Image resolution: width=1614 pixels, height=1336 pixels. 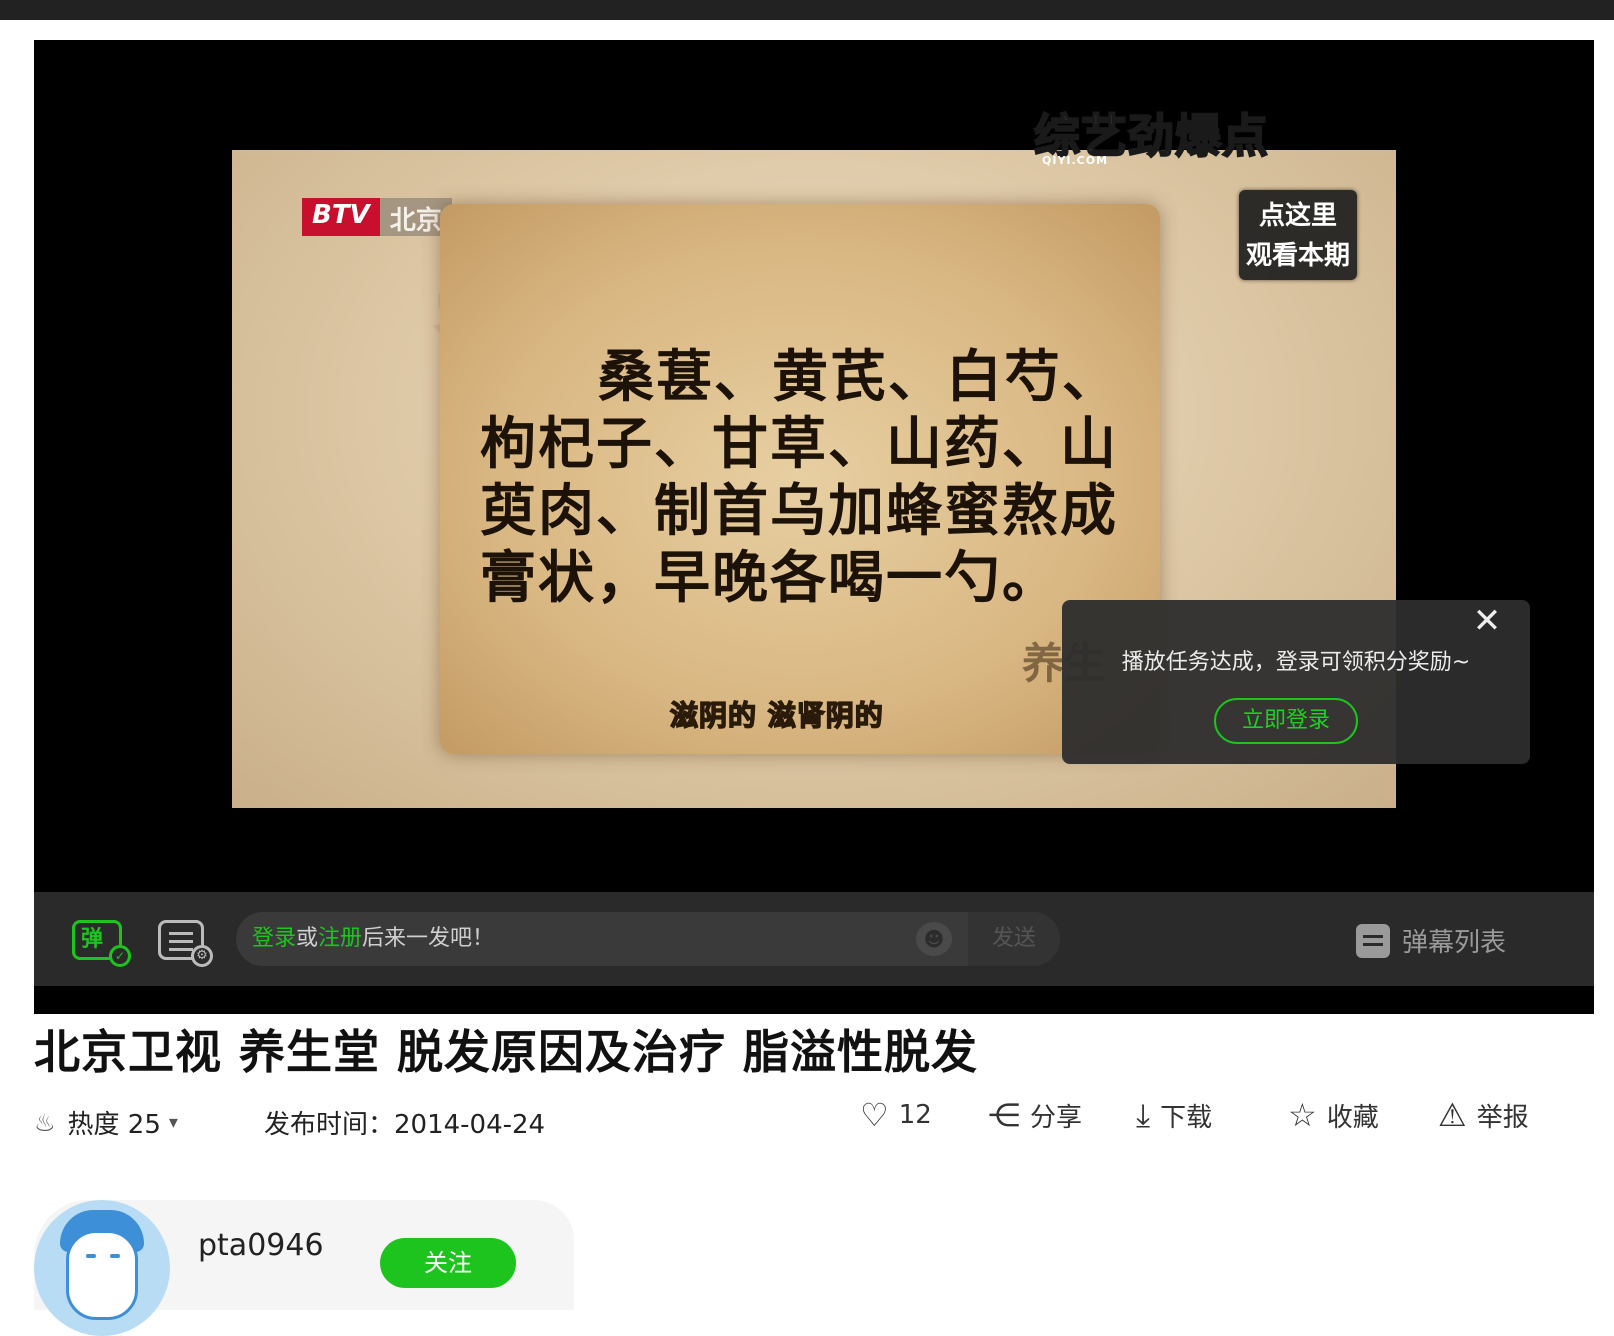 What do you see at coordinates (1352, 1117) in the screenshot?
I see `favorite-label: 收藏` at bounding box center [1352, 1117].